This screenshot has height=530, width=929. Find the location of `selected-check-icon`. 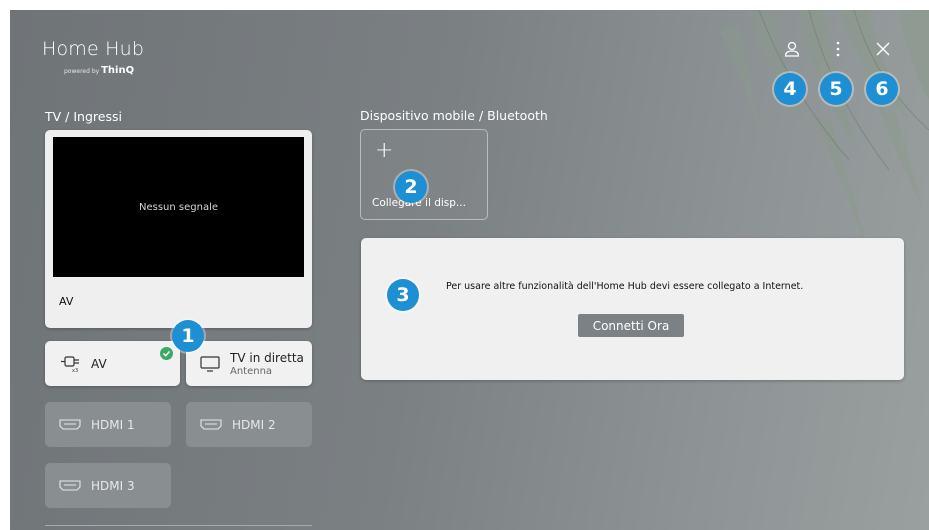

selected-check-icon is located at coordinates (166, 353).